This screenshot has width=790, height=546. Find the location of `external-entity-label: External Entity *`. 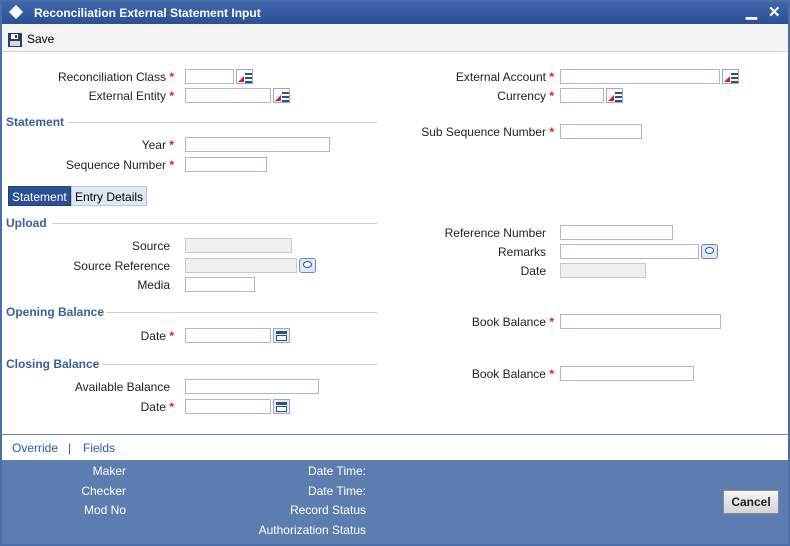

external-entity-label: External Entity * is located at coordinates (131, 96).